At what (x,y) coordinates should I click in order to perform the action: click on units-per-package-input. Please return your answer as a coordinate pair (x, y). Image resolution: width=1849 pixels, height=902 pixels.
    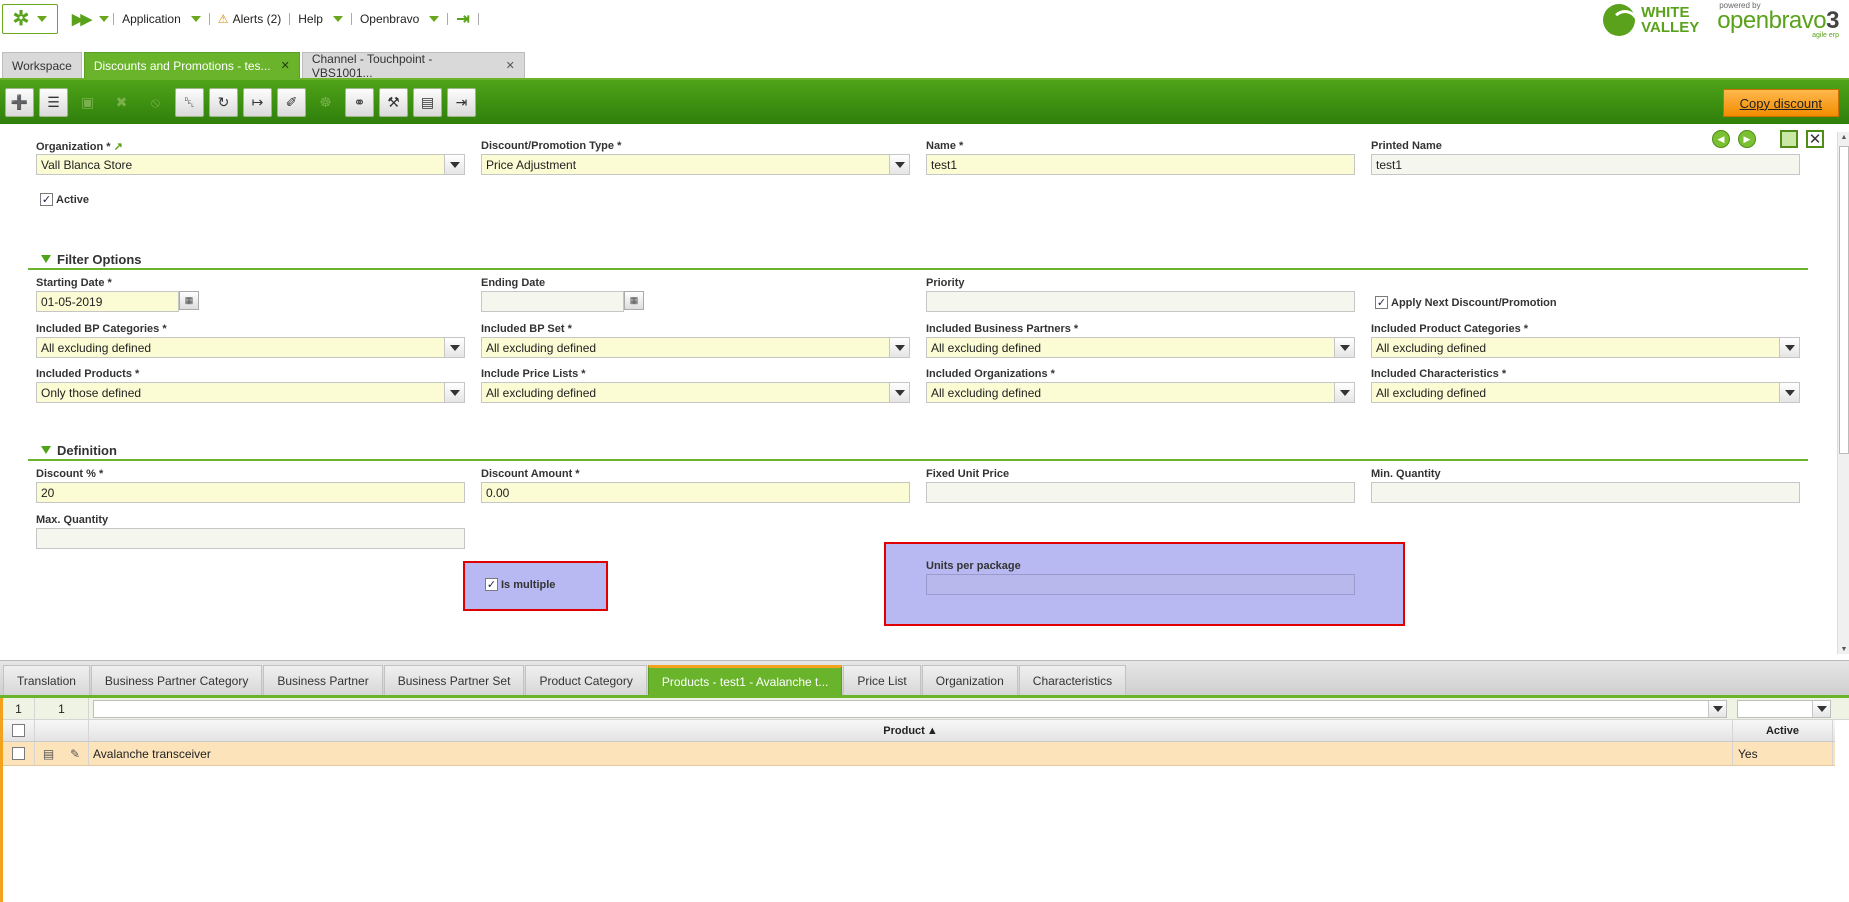
    Looking at the image, I should click on (1140, 584).